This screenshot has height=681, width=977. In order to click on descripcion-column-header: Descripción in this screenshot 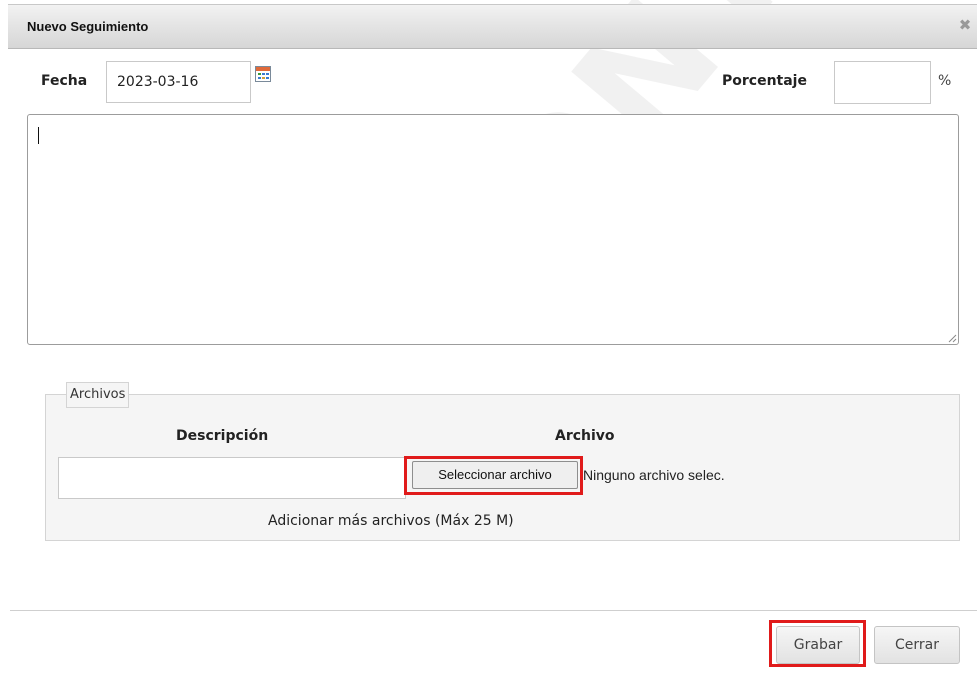, I will do `click(222, 436)`.